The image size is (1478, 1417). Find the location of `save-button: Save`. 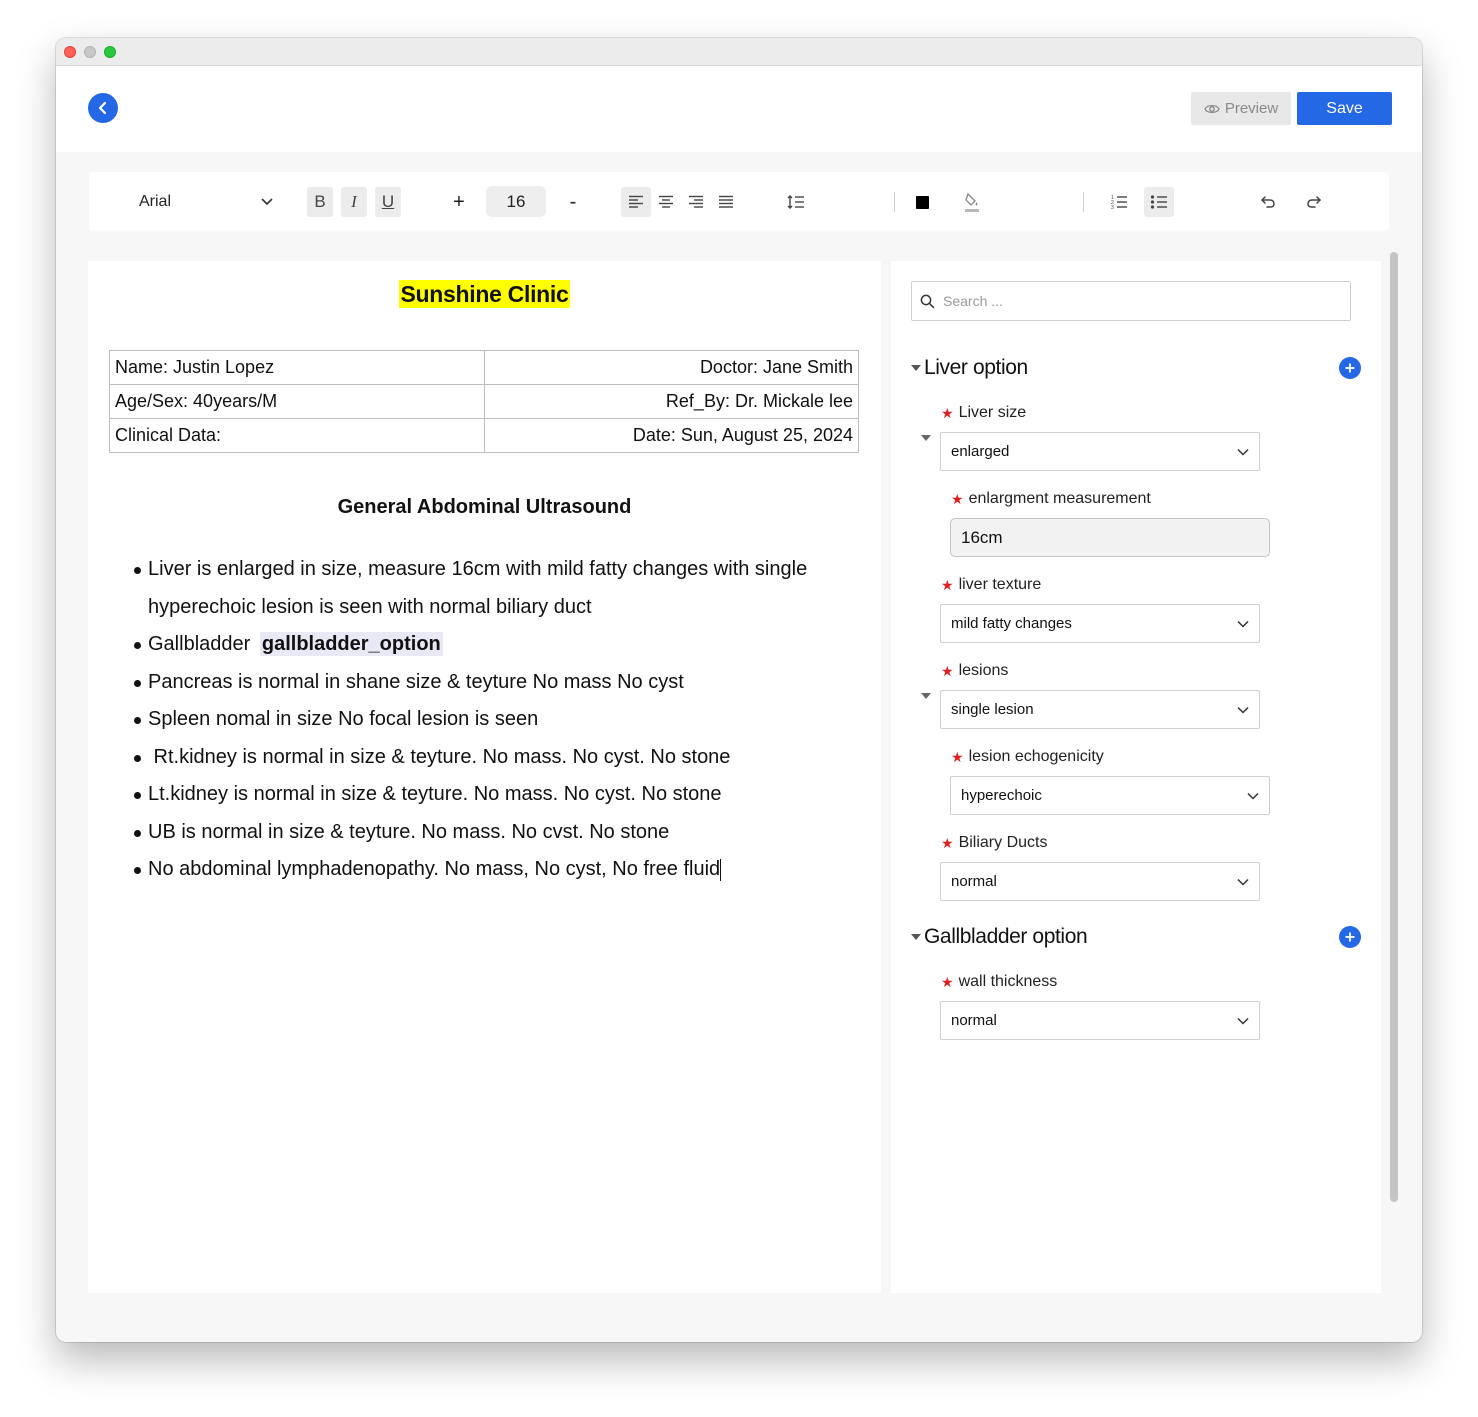

save-button: Save is located at coordinates (1344, 108).